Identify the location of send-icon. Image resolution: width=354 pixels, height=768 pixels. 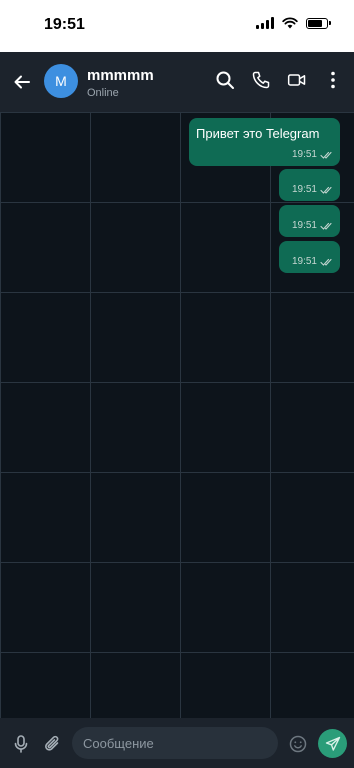
(332, 743).